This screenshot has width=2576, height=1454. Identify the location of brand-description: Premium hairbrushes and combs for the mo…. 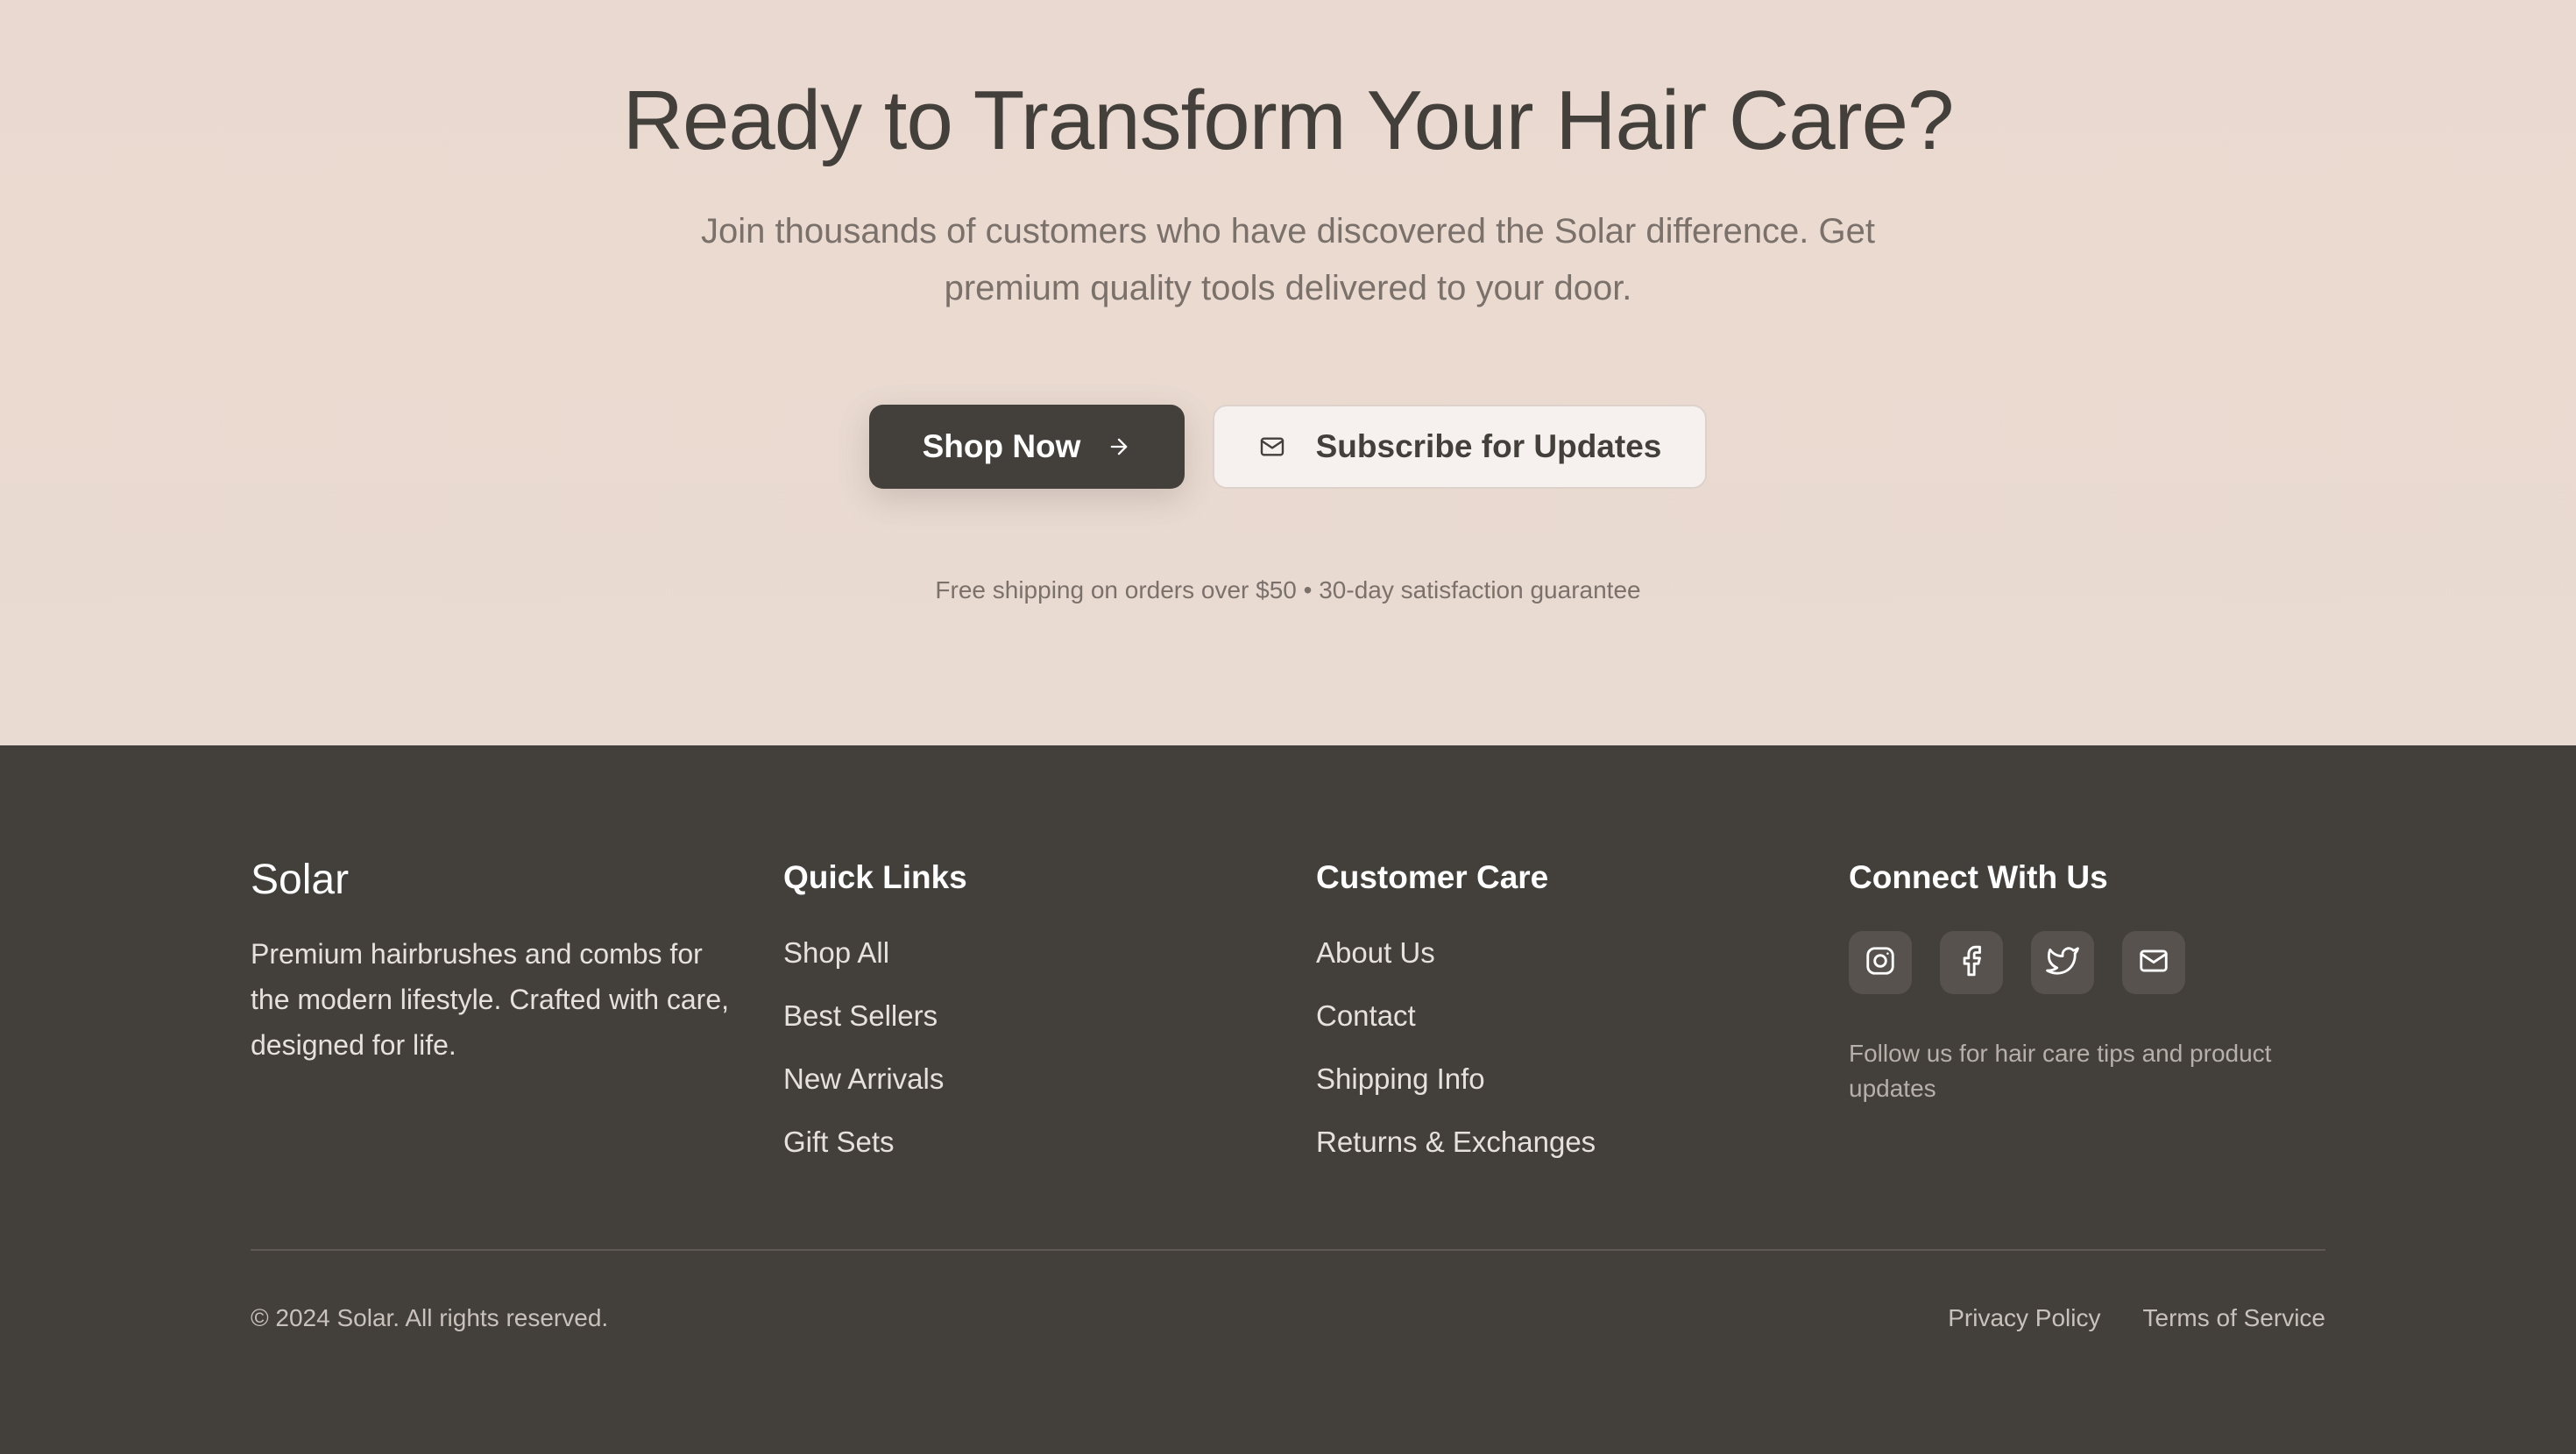
(490, 1000).